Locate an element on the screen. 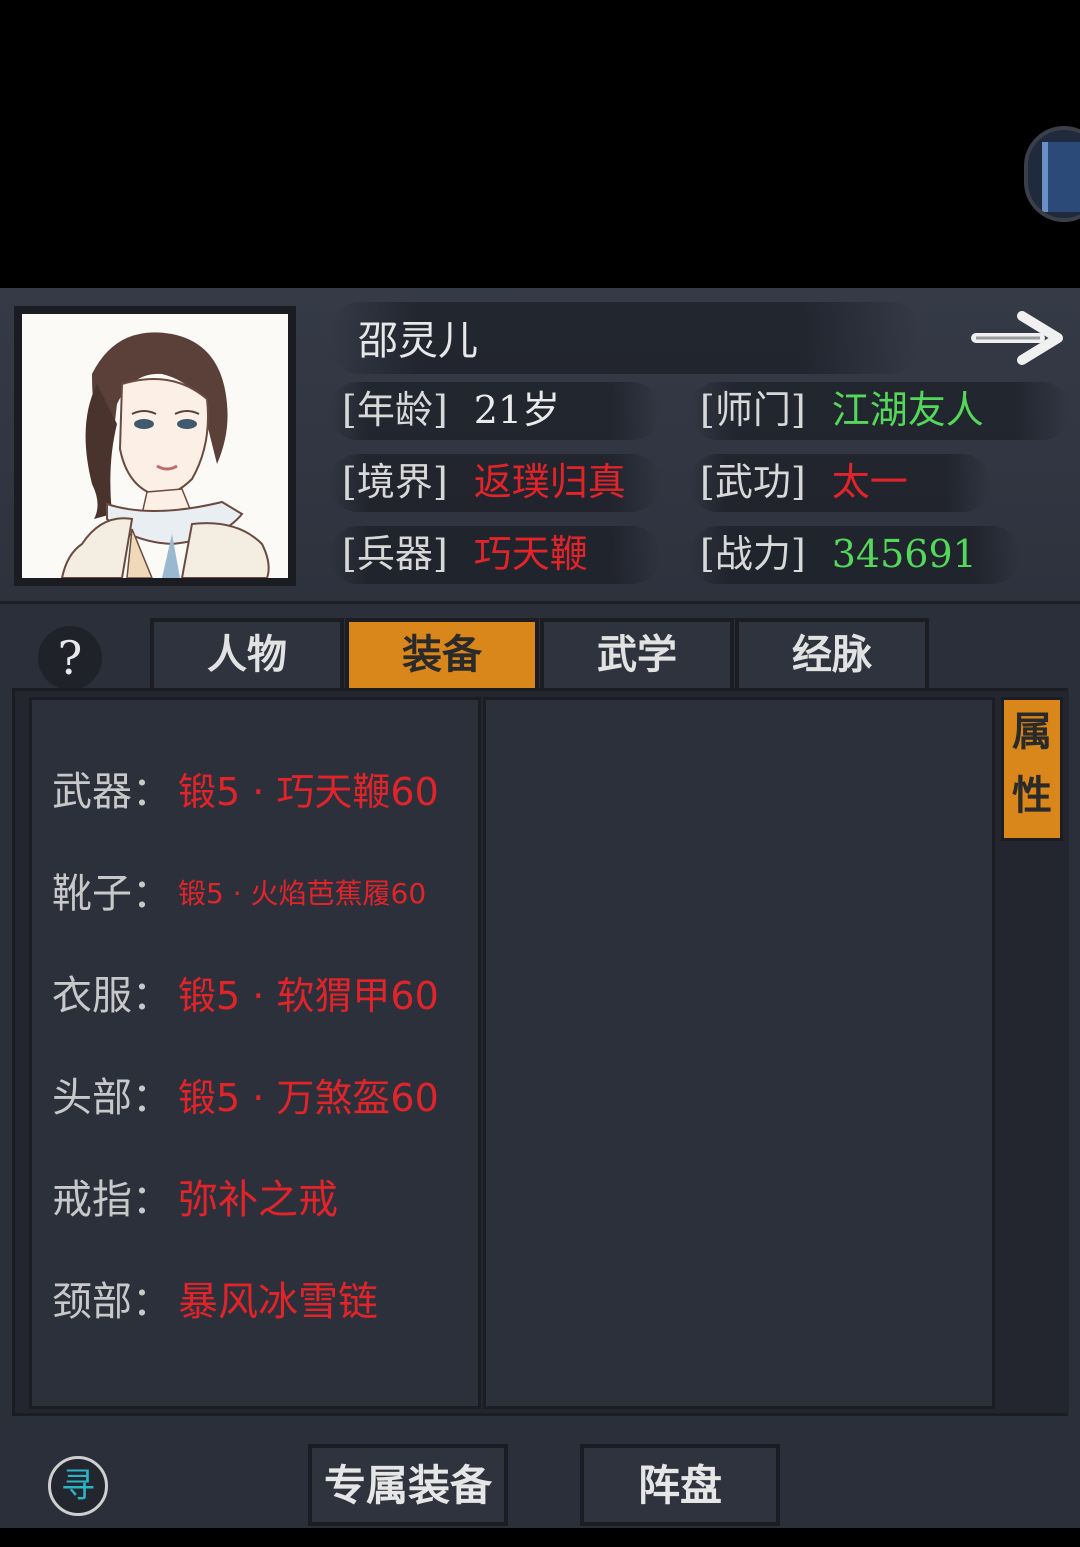  slot-item: 锻5 · 软猬甲60 is located at coordinates (308, 996).